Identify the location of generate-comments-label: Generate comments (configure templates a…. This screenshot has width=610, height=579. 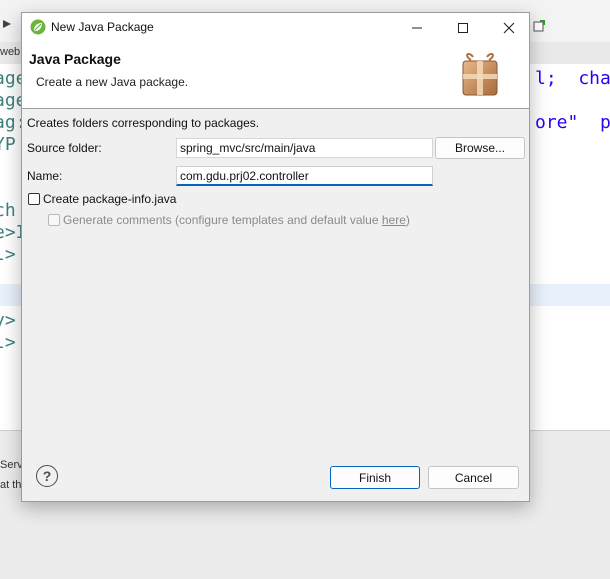
(236, 220).